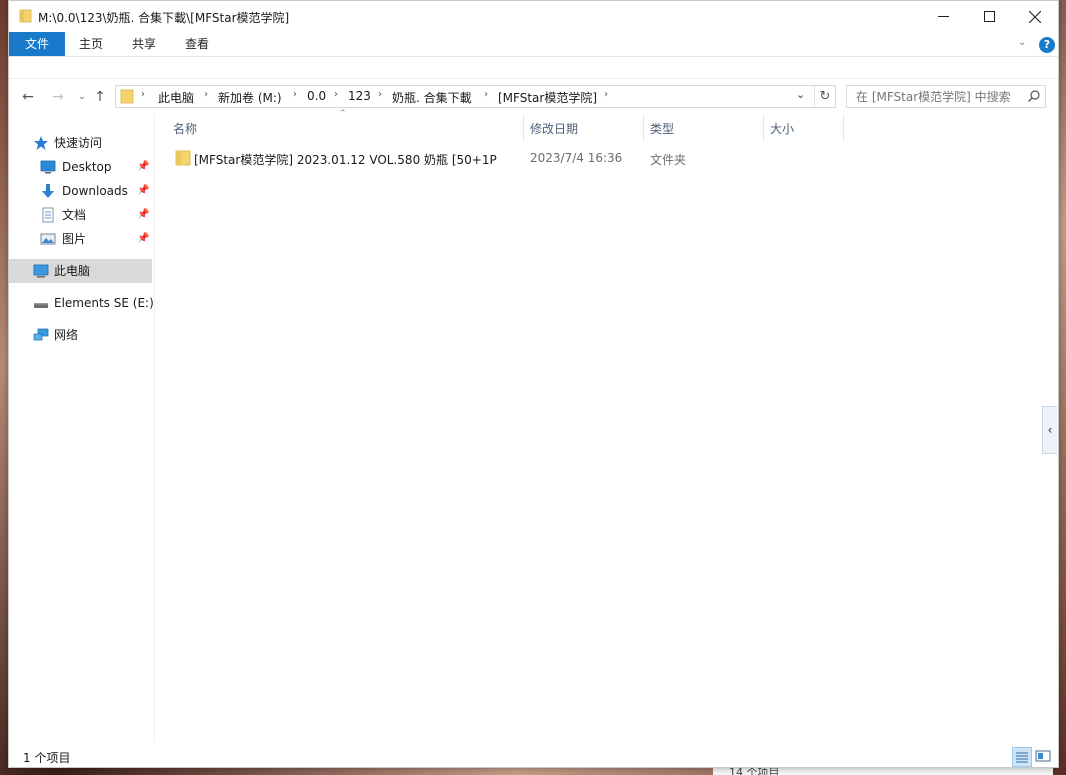  I want to click on nav-item-documents: 文档 📌, so click(80, 215).